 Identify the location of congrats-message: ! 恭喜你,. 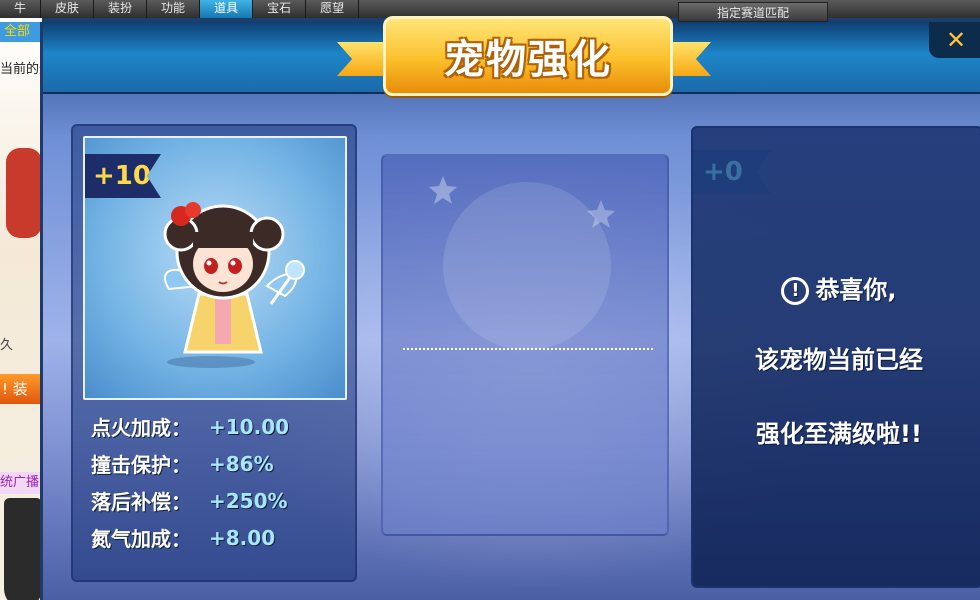
(836, 287).